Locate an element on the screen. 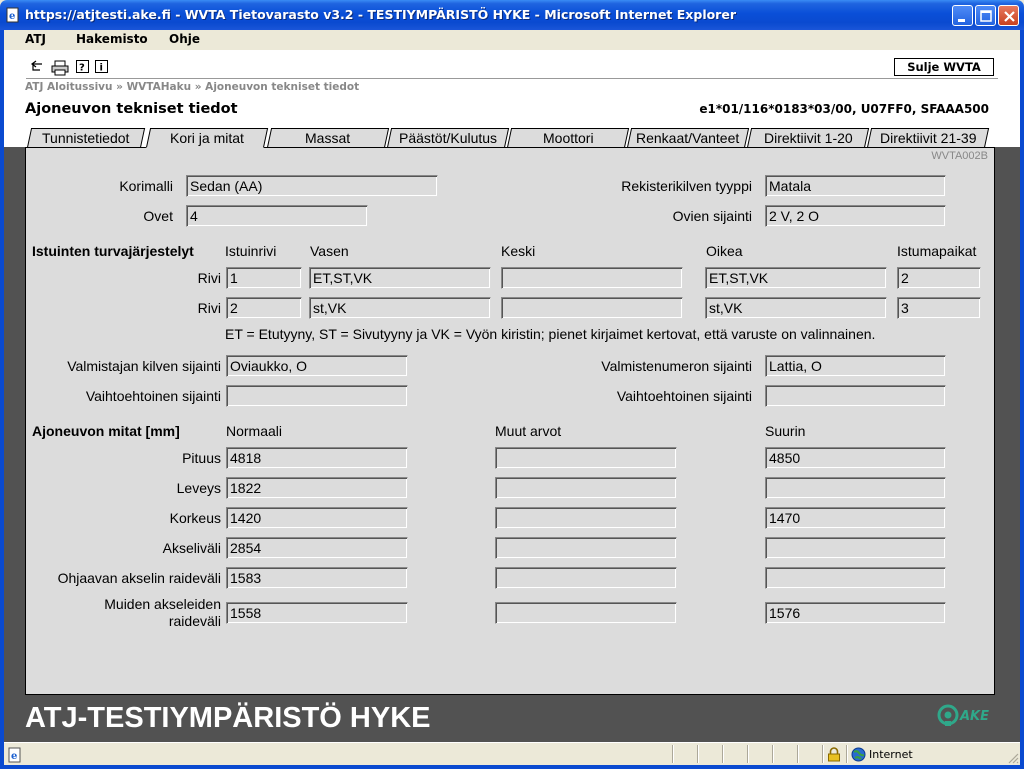  seat-row-2-keski is located at coordinates (592, 308).